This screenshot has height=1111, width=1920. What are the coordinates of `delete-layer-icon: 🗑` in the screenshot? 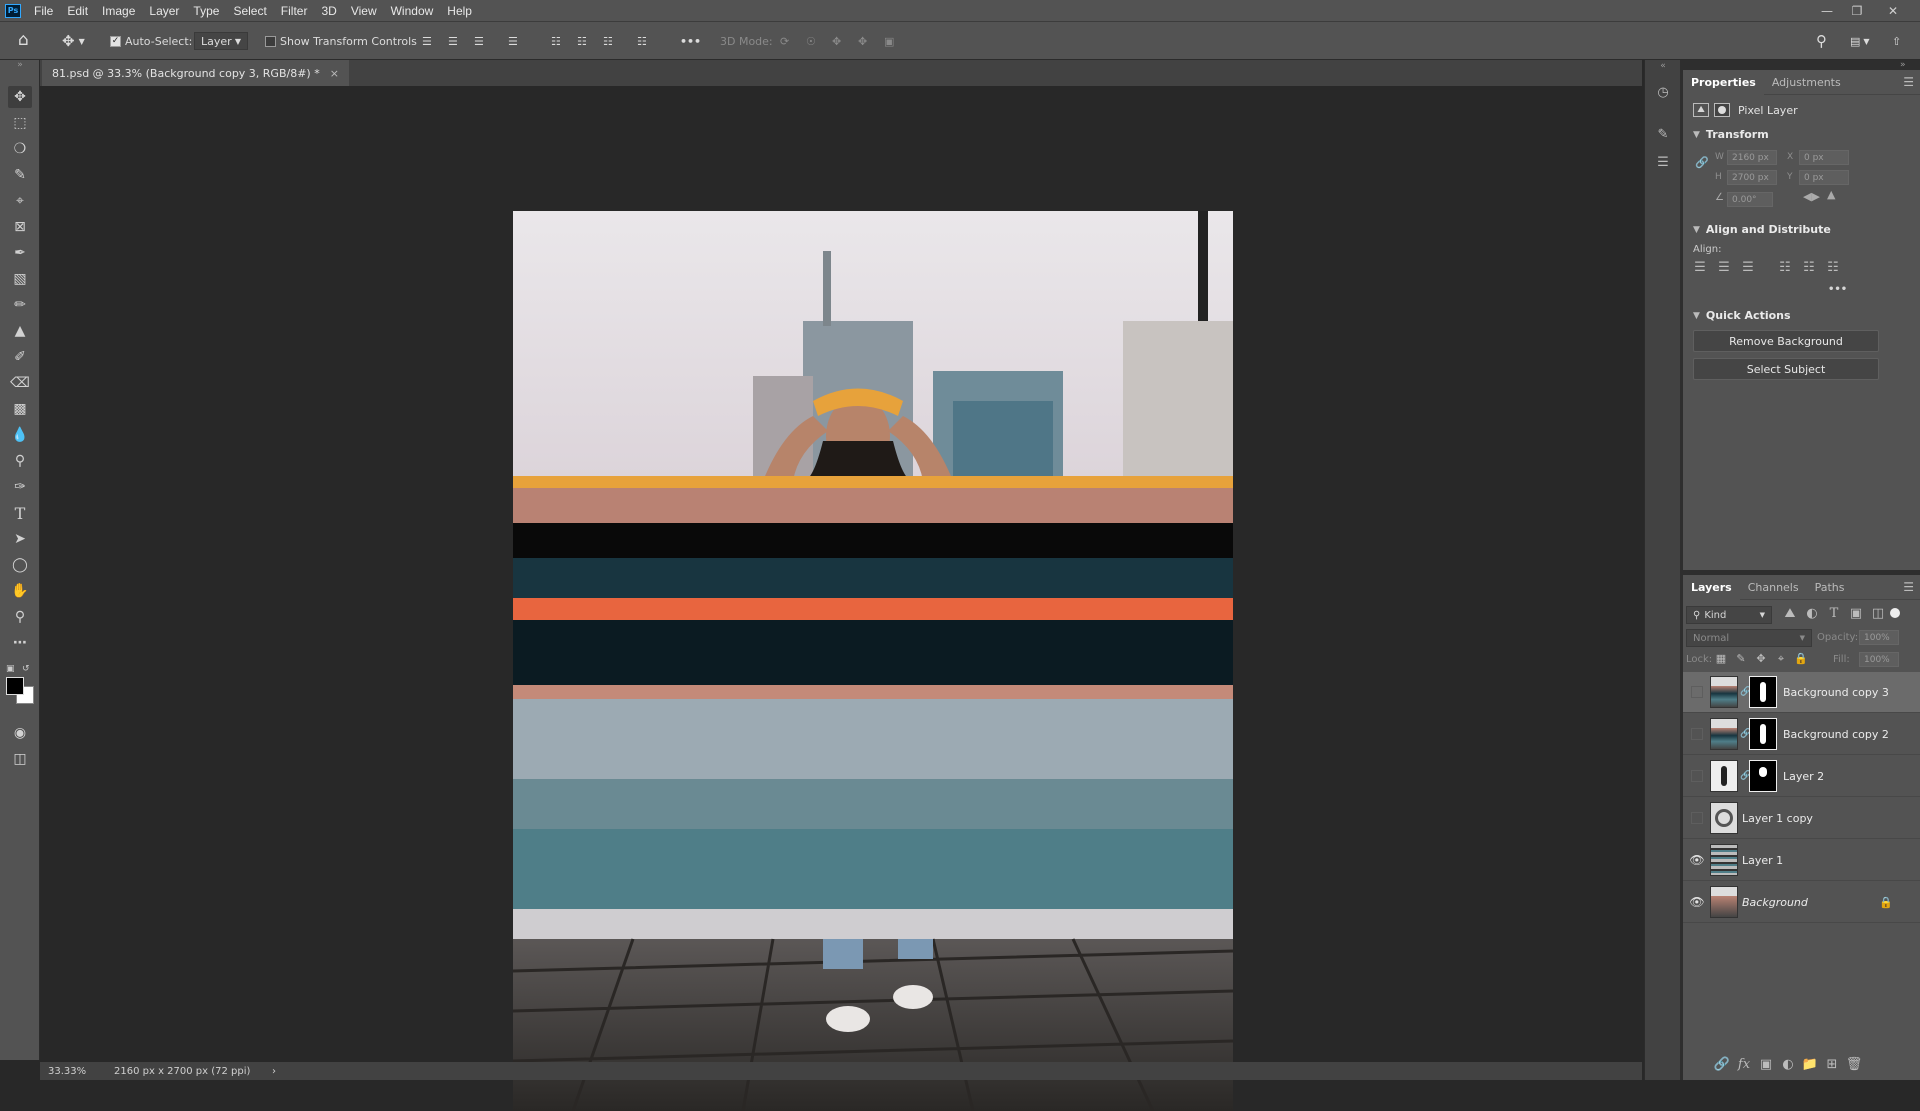 It's located at (1854, 1064).